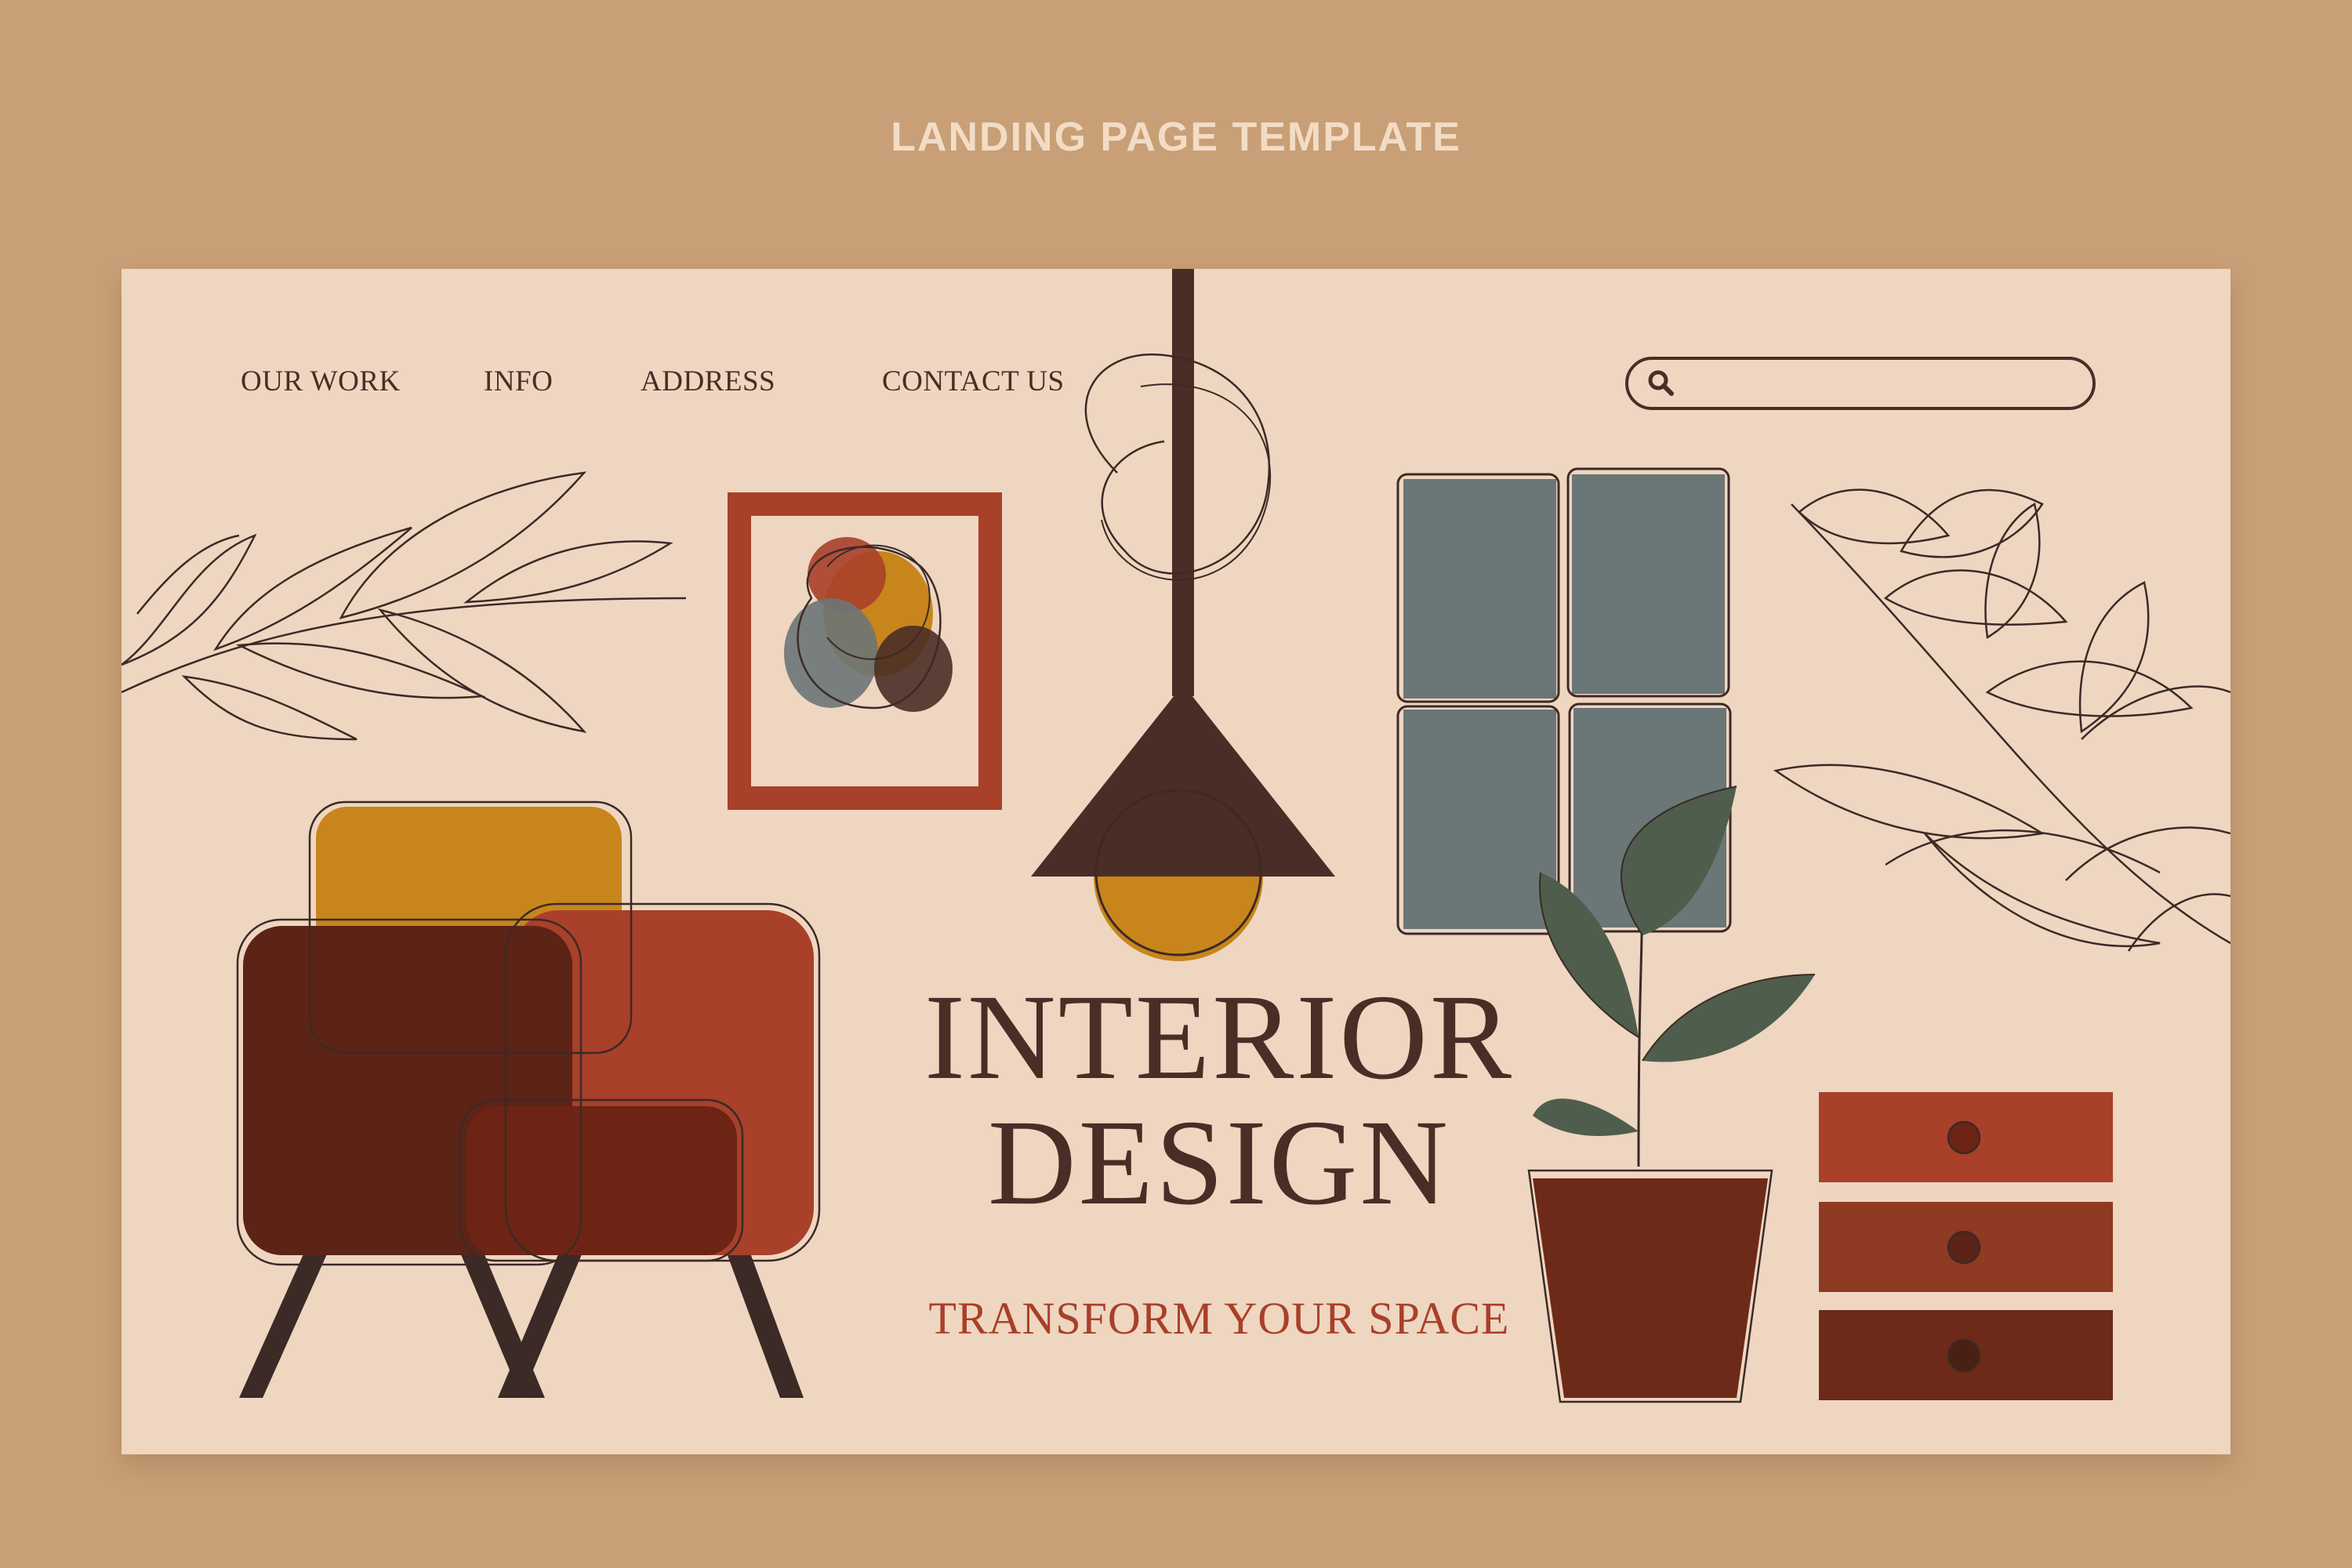 The image size is (2352, 1568). Describe the element at coordinates (708, 381) in the screenshot. I see `nav-item-address: ADDRESS` at that location.